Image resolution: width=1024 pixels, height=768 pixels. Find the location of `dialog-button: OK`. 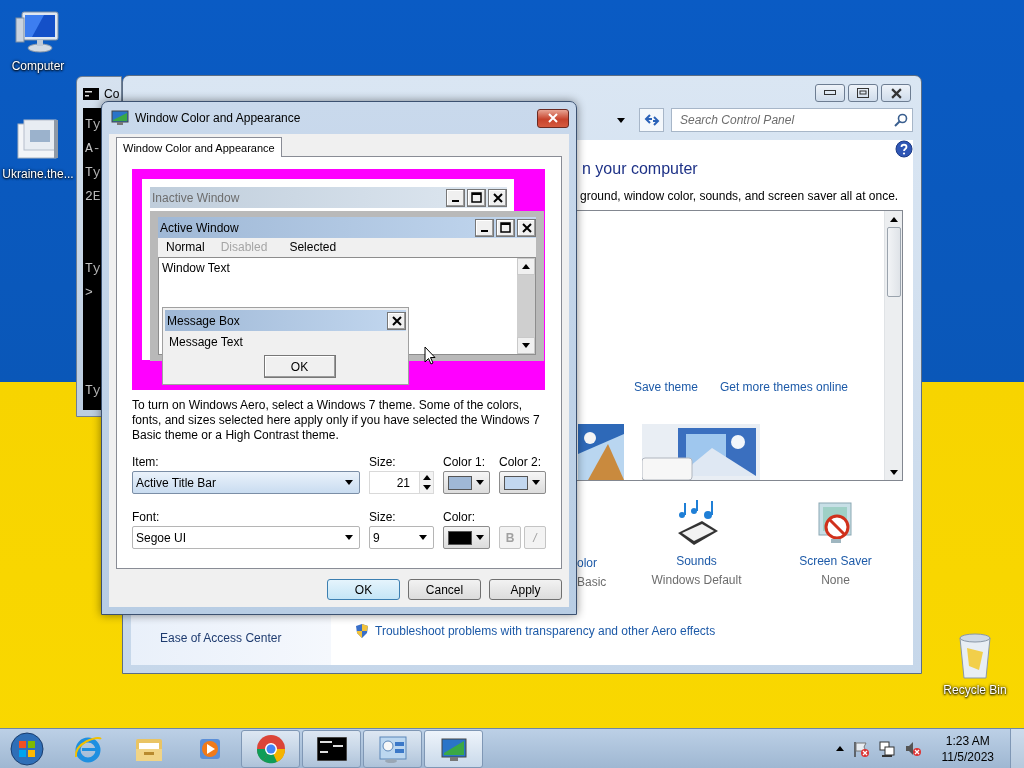

dialog-button: OK is located at coordinates (363, 589).